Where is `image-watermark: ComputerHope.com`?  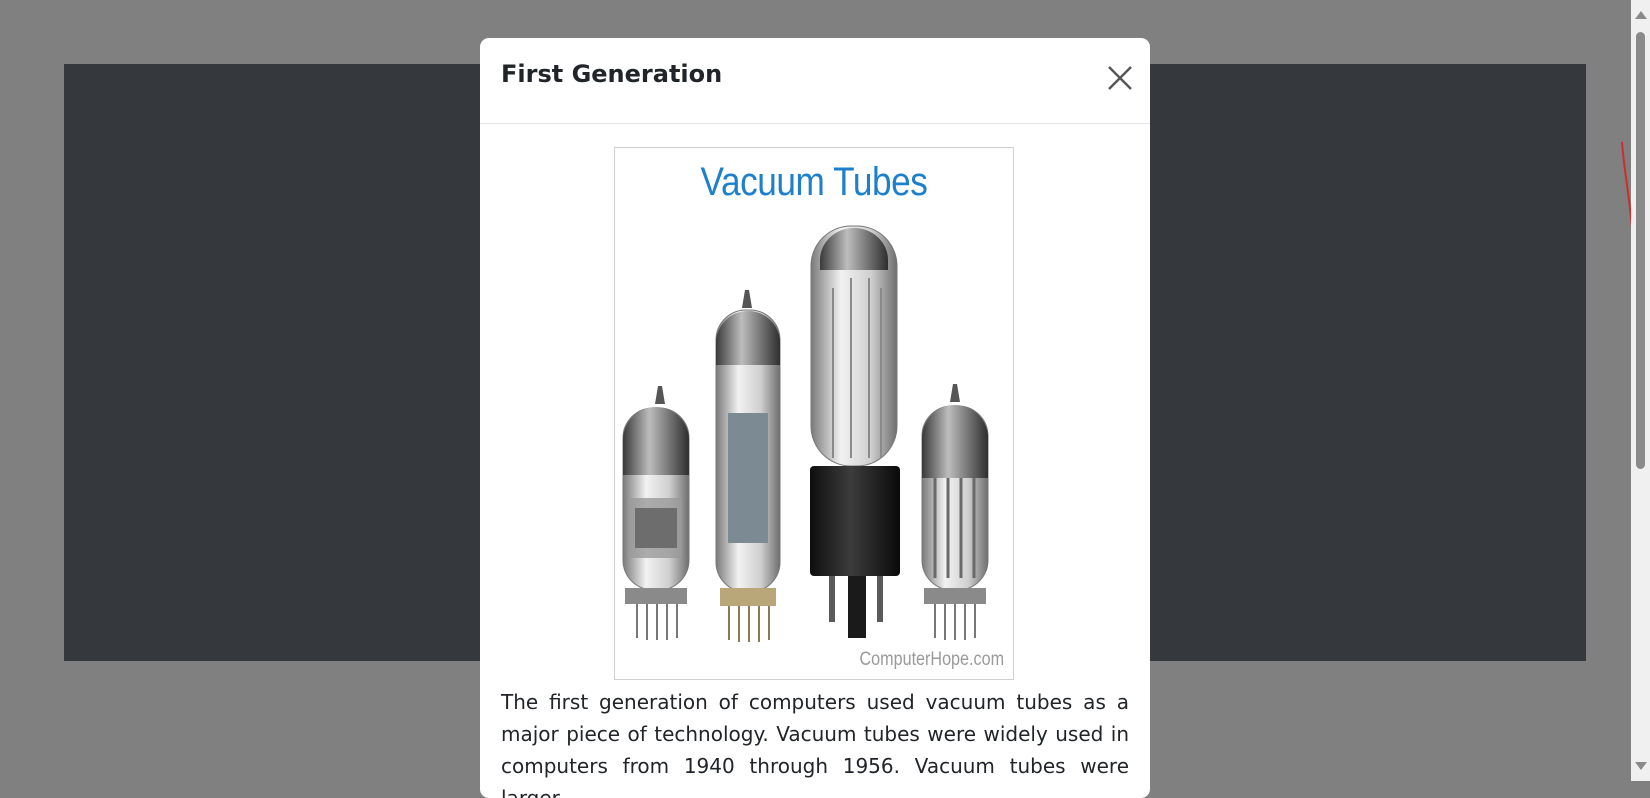
image-watermark: ComputerHope.com is located at coordinates (931, 659).